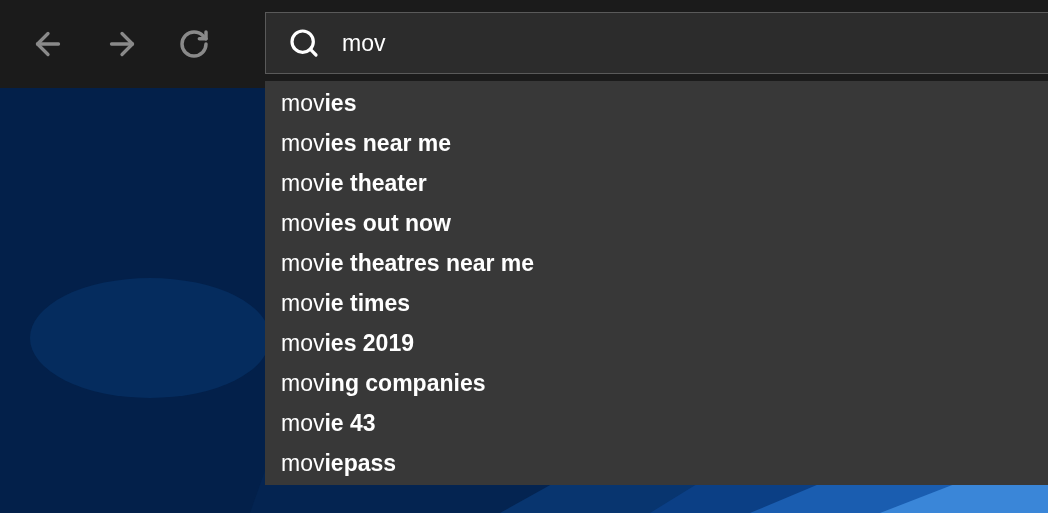 The width and height of the screenshot is (1048, 513). Describe the element at coordinates (656, 383) in the screenshot. I see `suggestion-item: moving companies` at that location.